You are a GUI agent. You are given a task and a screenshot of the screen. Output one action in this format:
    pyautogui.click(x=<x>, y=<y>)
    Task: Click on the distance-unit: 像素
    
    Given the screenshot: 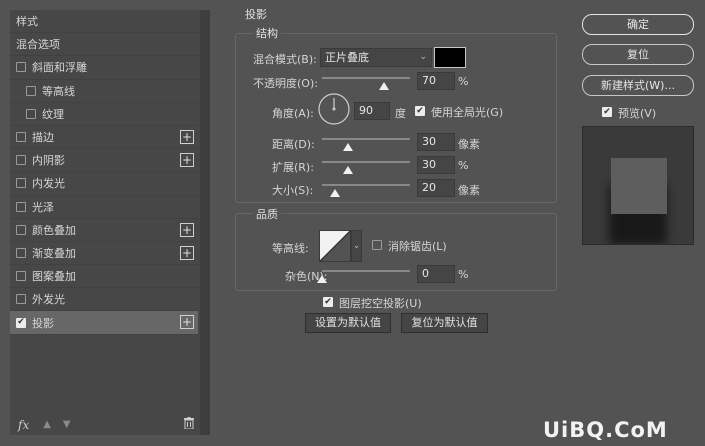 What is the action you would take?
    pyautogui.click(x=469, y=144)
    